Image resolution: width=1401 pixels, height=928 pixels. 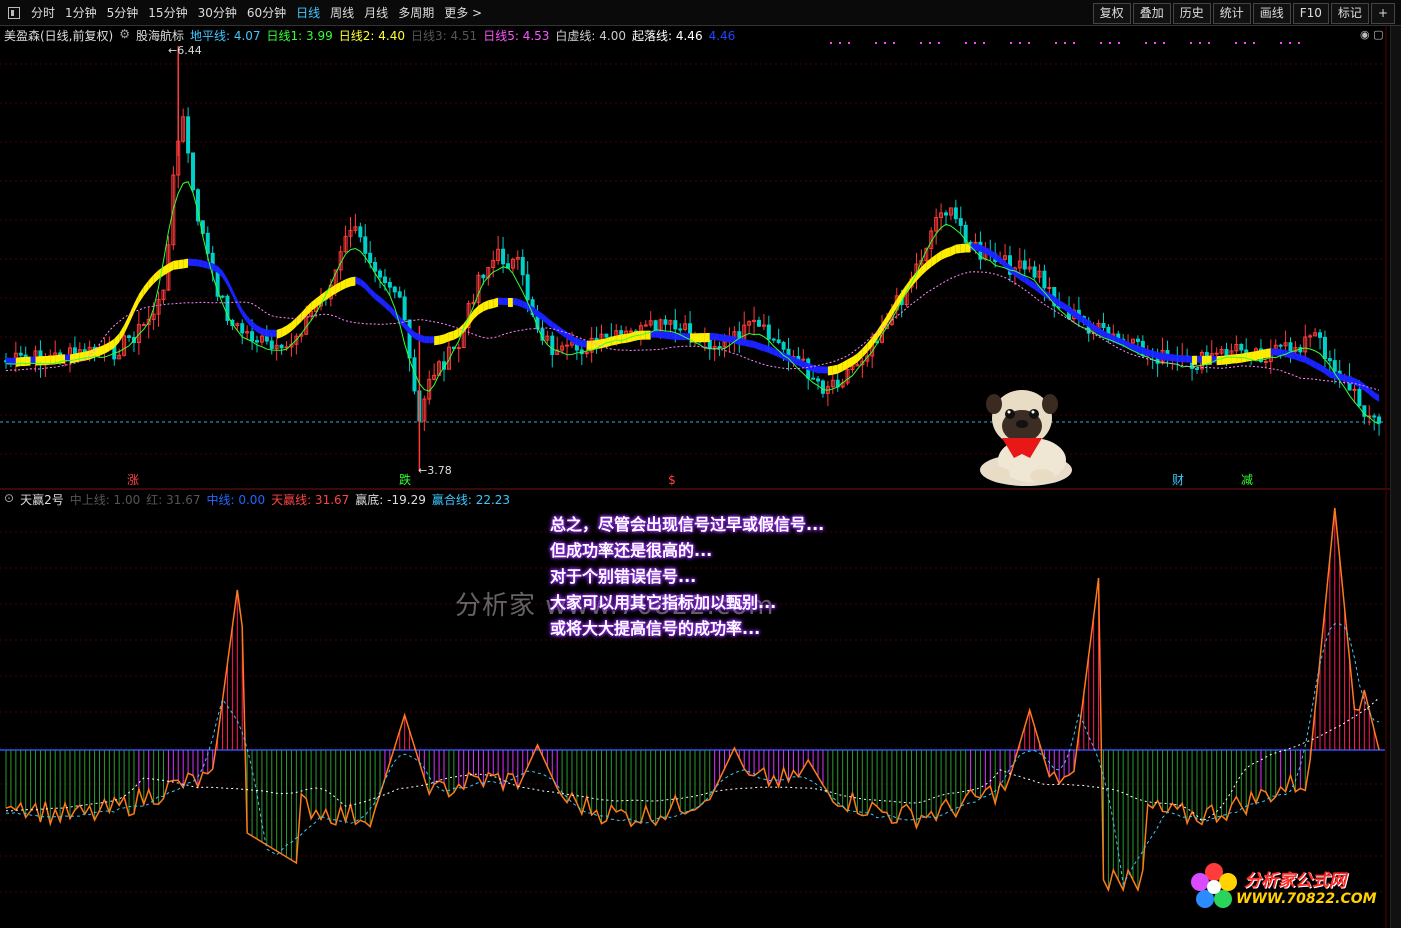 I want to click on window-icon, so click(x=14, y=13).